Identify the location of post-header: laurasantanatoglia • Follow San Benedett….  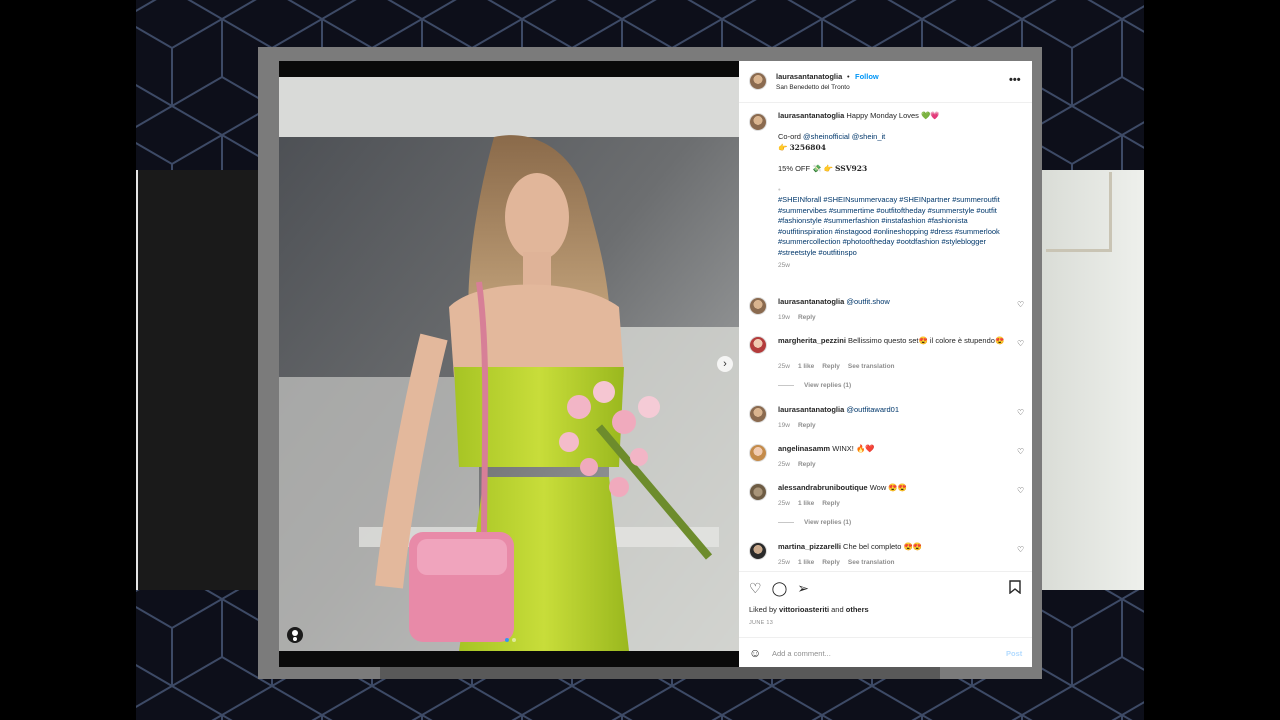
(885, 82).